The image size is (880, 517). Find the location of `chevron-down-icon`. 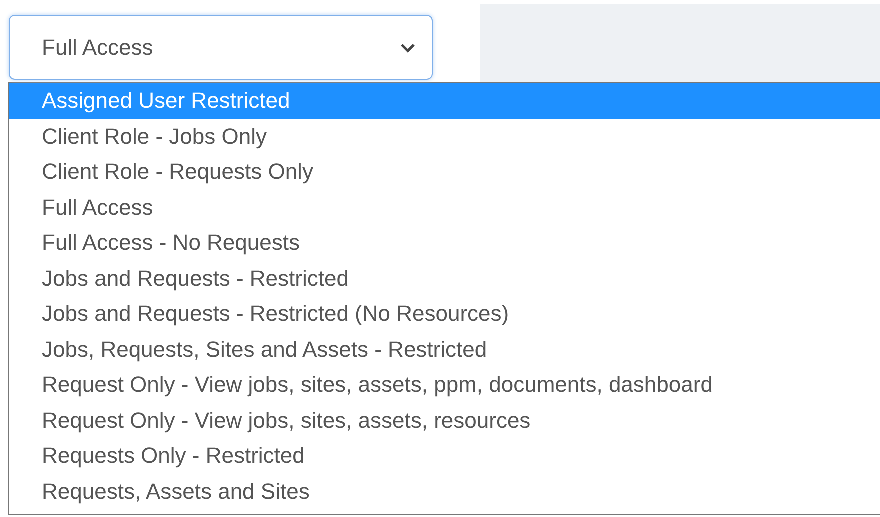

chevron-down-icon is located at coordinates (408, 47).